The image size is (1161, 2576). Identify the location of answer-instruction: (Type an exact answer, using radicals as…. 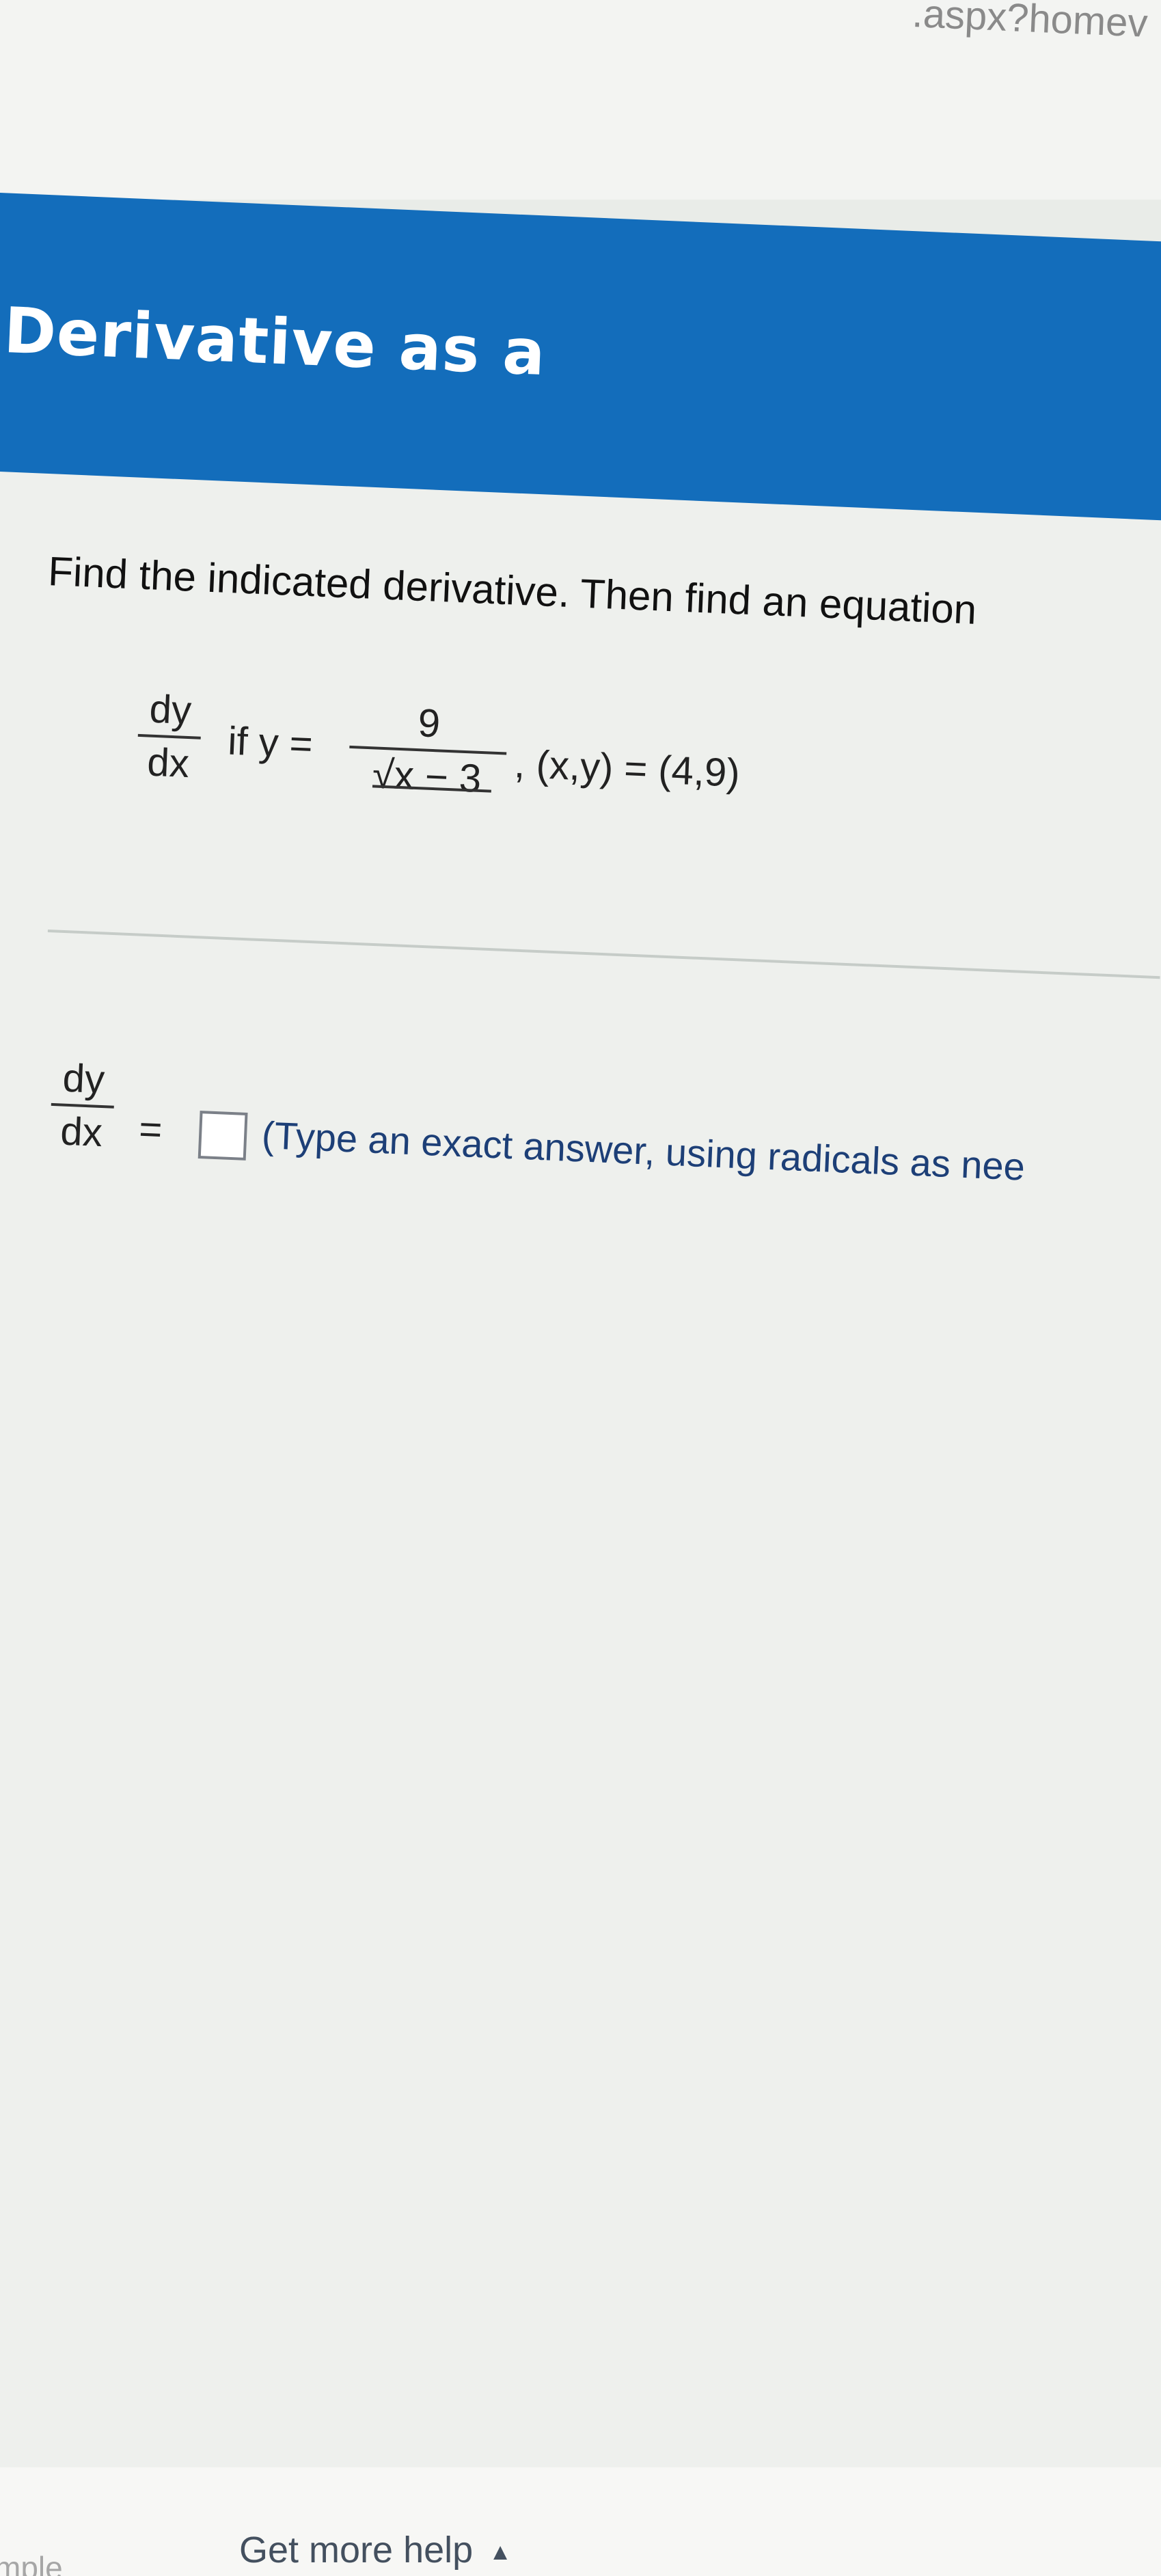
(643, 1151).